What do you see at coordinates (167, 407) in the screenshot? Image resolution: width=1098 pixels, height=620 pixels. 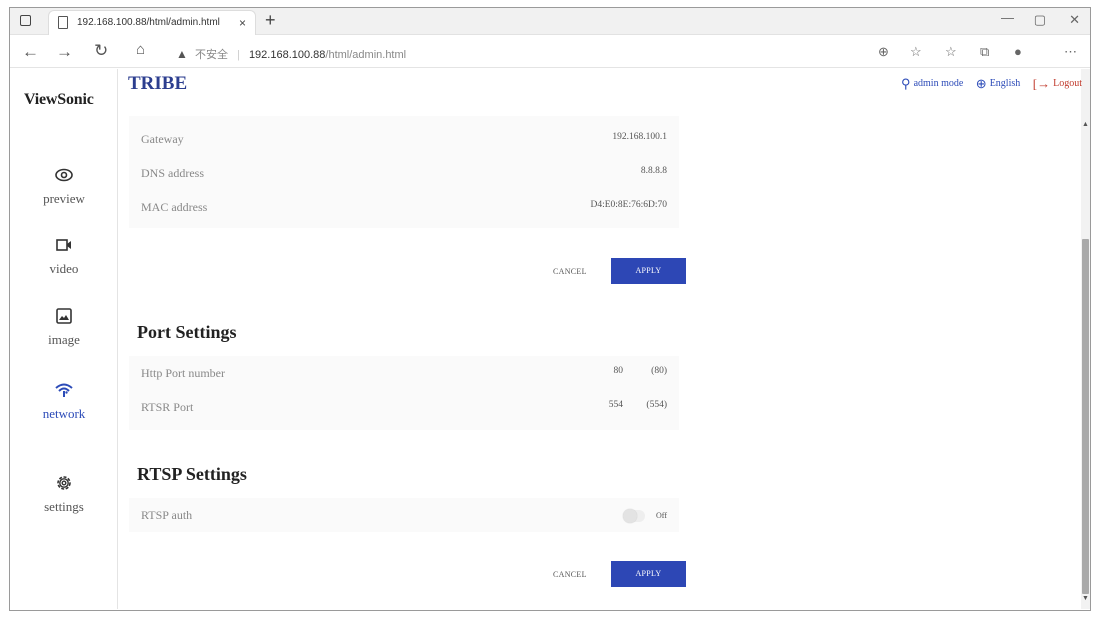 I see `row-label: RTSR Port` at bounding box center [167, 407].